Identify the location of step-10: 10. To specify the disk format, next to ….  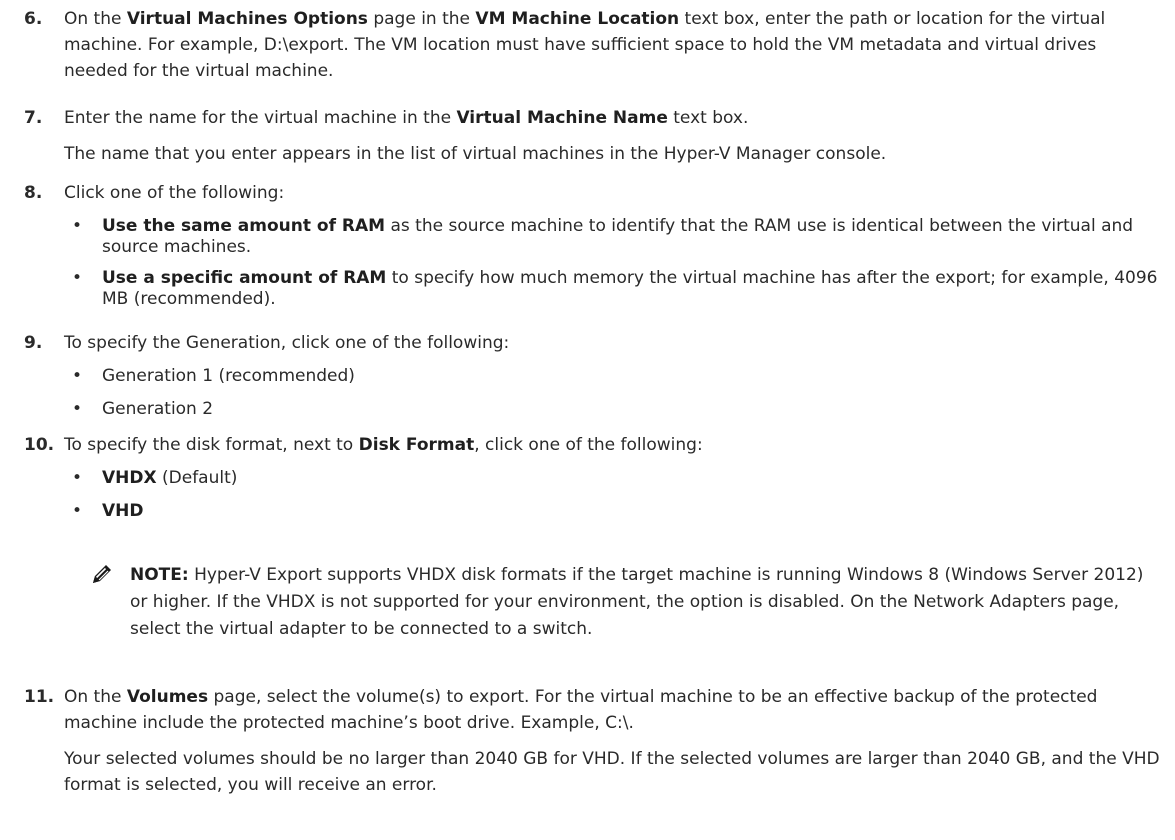
(594, 483).